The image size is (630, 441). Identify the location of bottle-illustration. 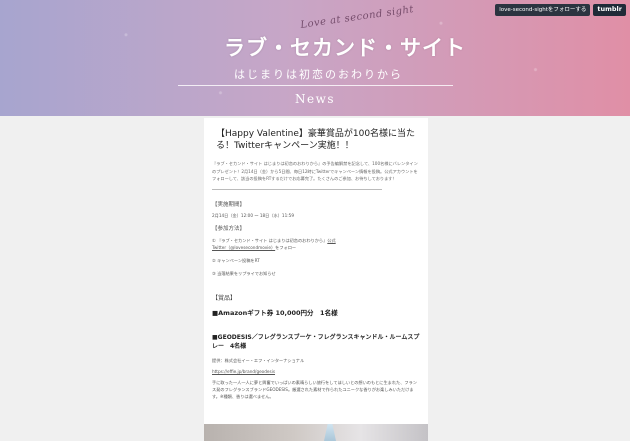
(330, 432).